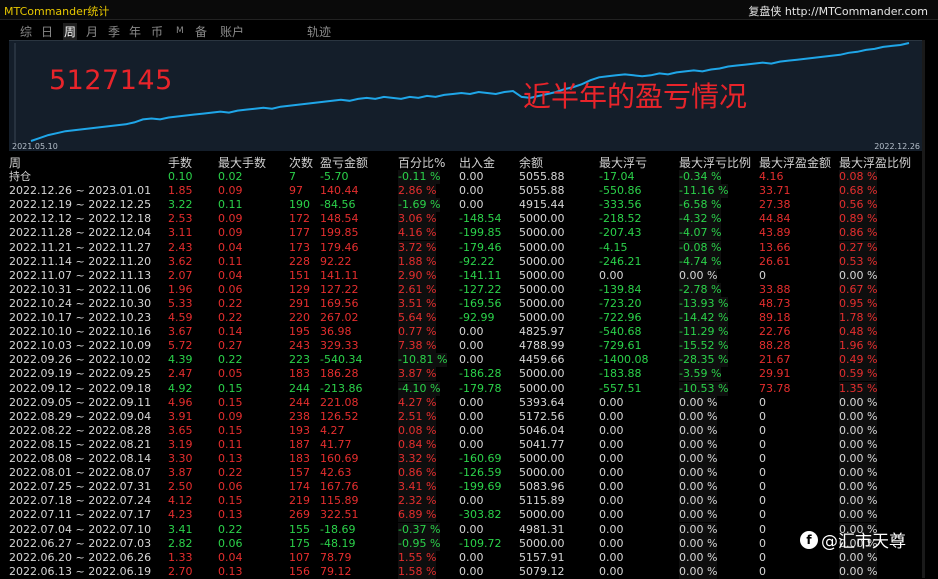 The height and width of the screenshot is (579, 938). Describe the element at coordinates (180, 176) in the screenshot. I see `cell-lots: 0.10` at that location.